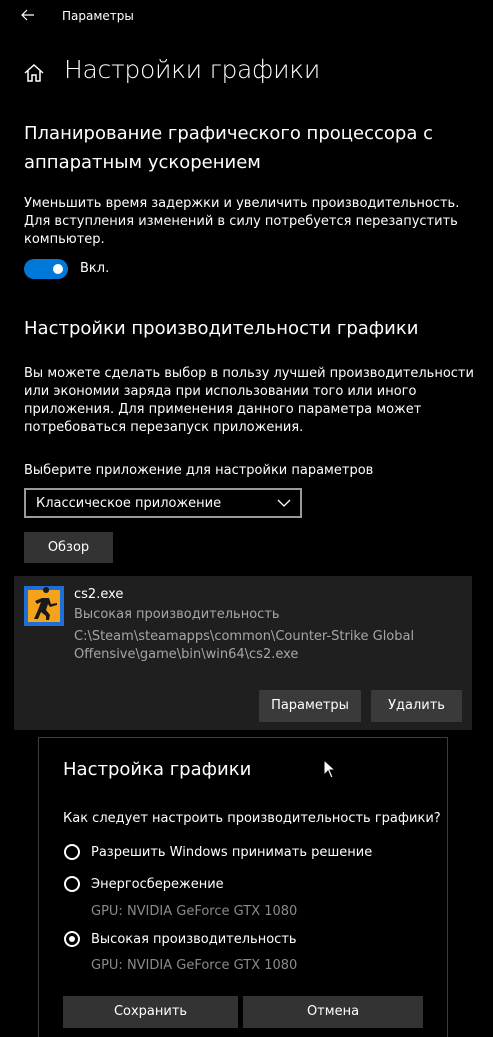  I want to click on app-preference: Высокая производительность, so click(177, 614).